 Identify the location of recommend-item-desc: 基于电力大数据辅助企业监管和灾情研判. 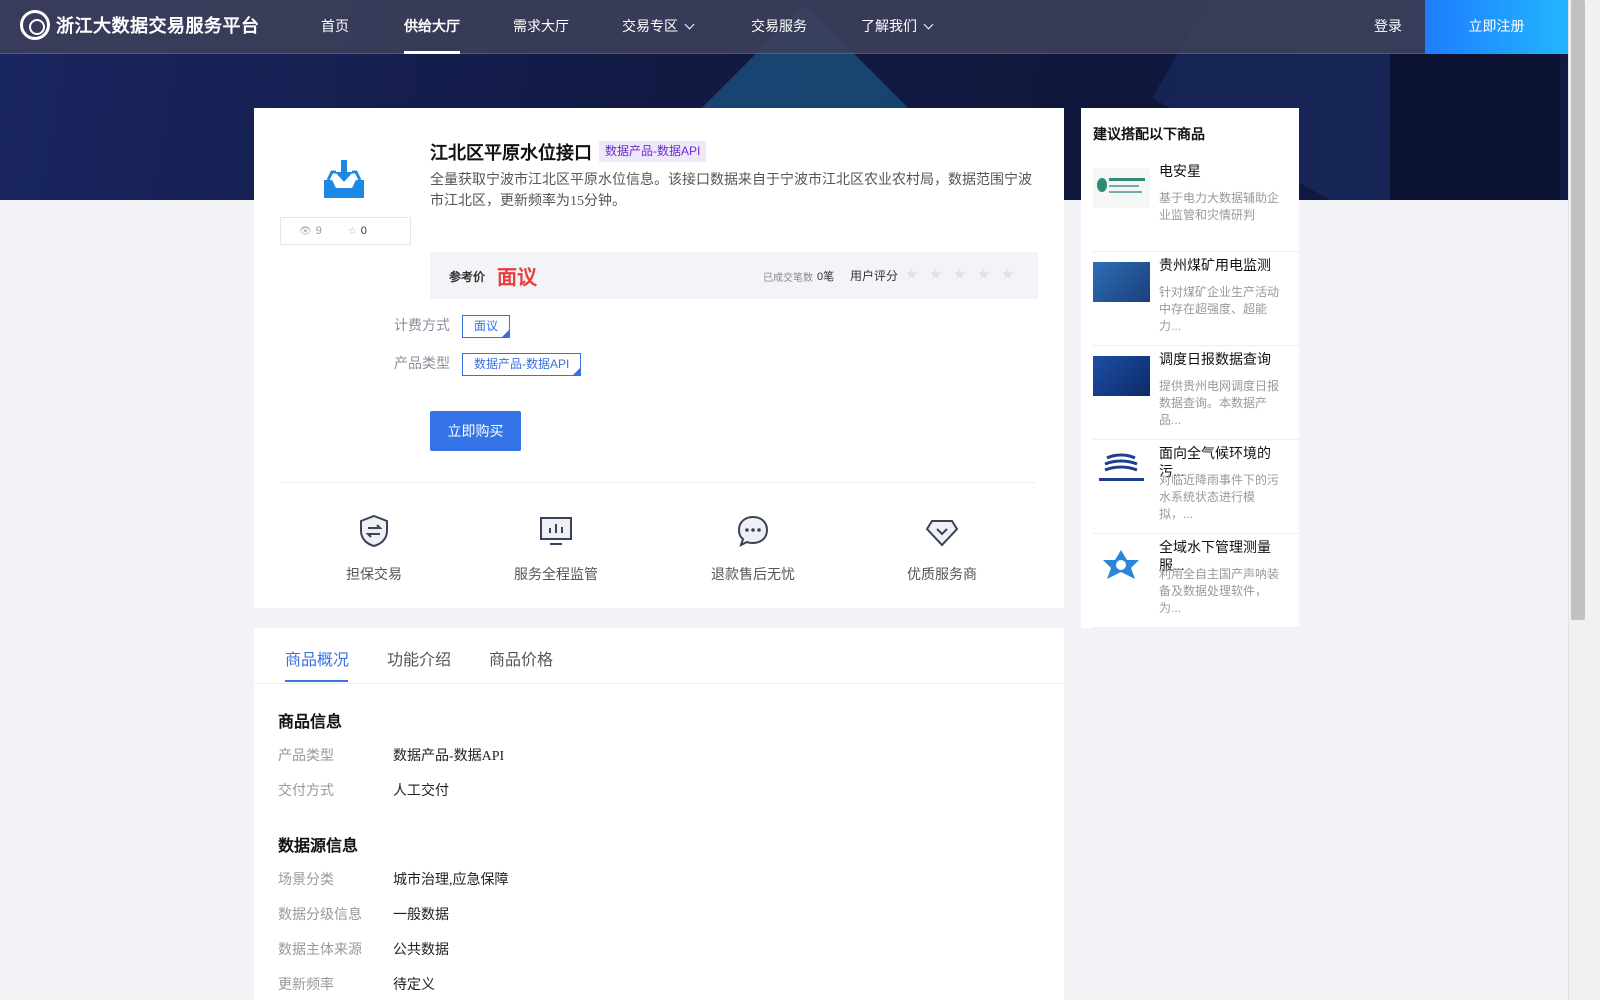
(1219, 206).